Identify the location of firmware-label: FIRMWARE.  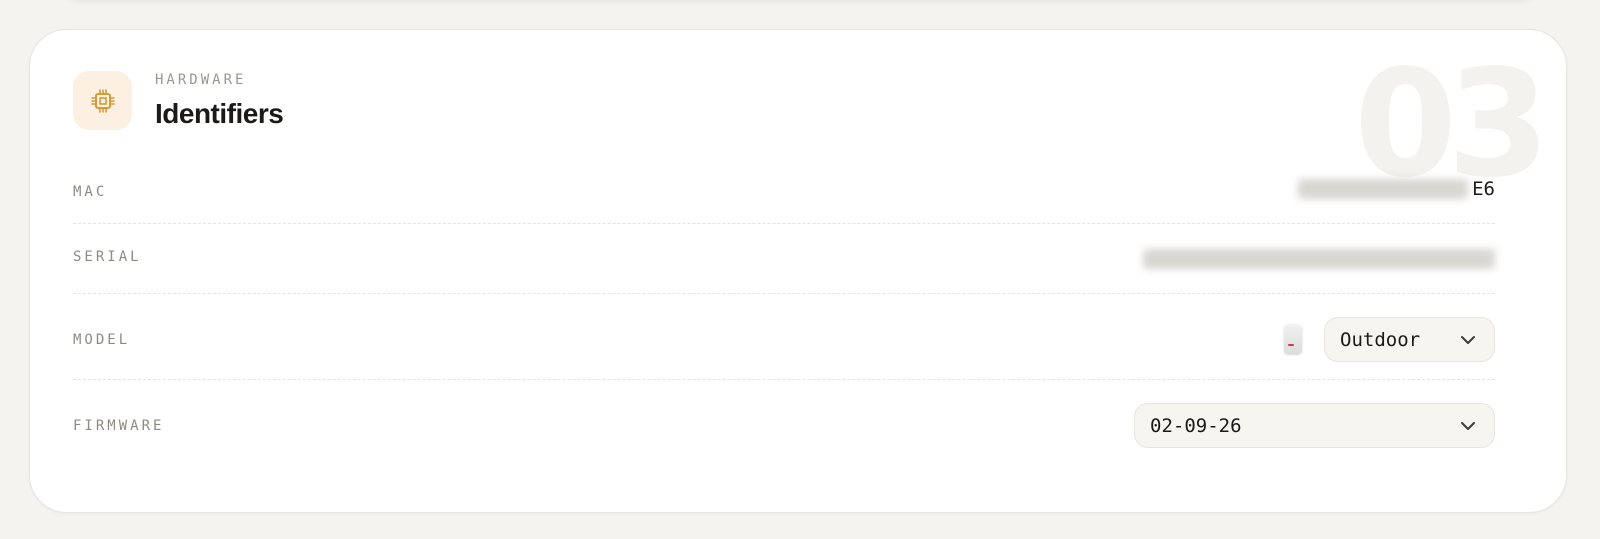
(119, 426).